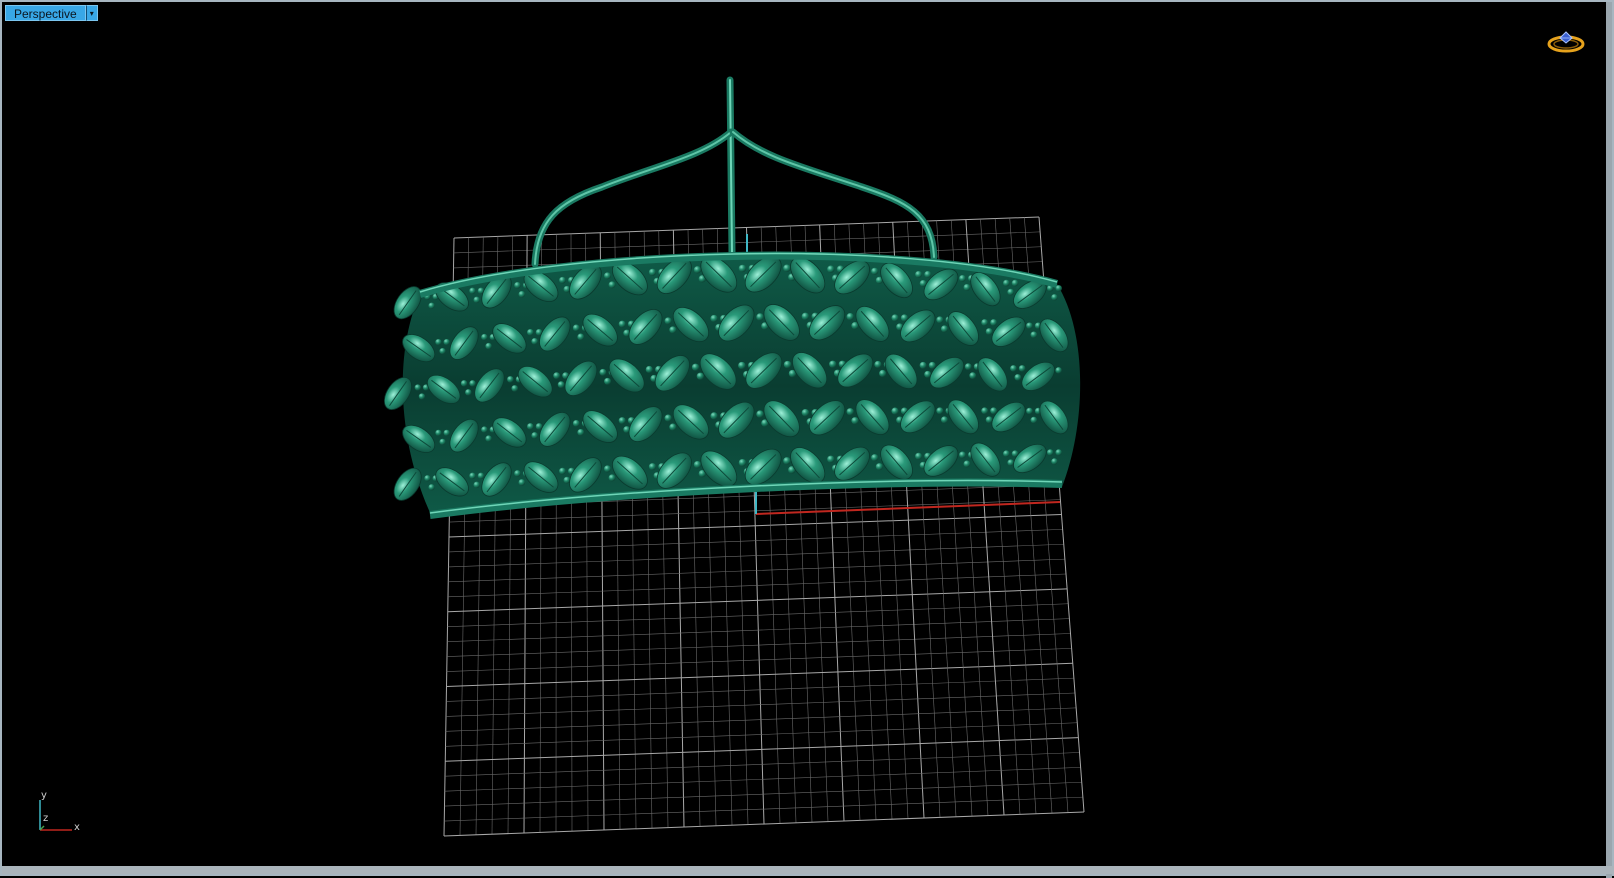  What do you see at coordinates (77, 827) in the screenshot?
I see `axis-x-label: x` at bounding box center [77, 827].